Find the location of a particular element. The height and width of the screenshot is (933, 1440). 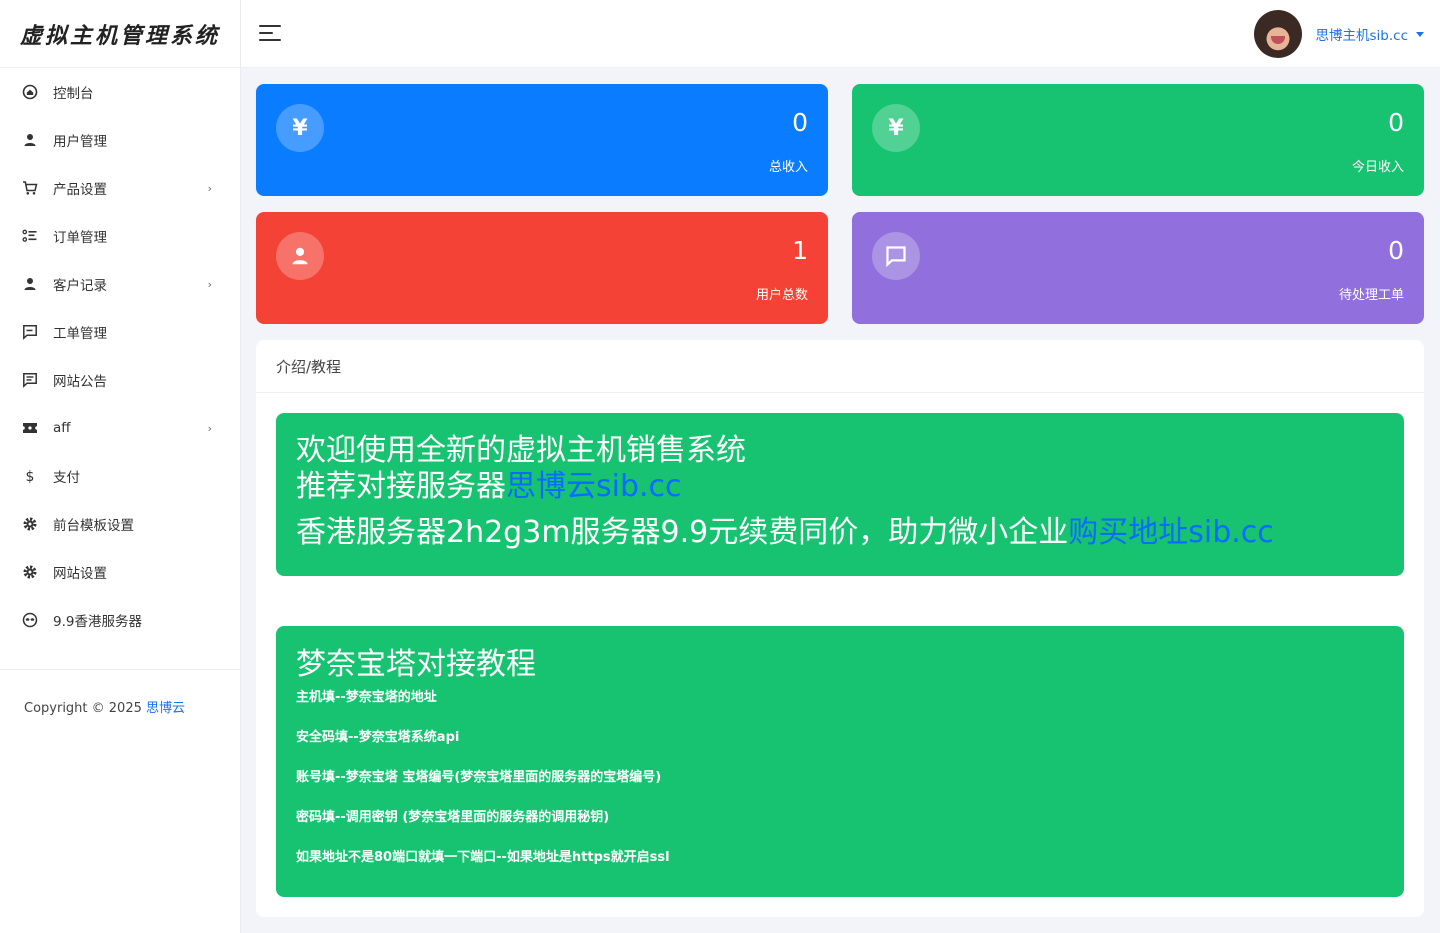

welcome-heading: 欢迎使用全新的虚拟主机销售系统 is located at coordinates (521, 450).